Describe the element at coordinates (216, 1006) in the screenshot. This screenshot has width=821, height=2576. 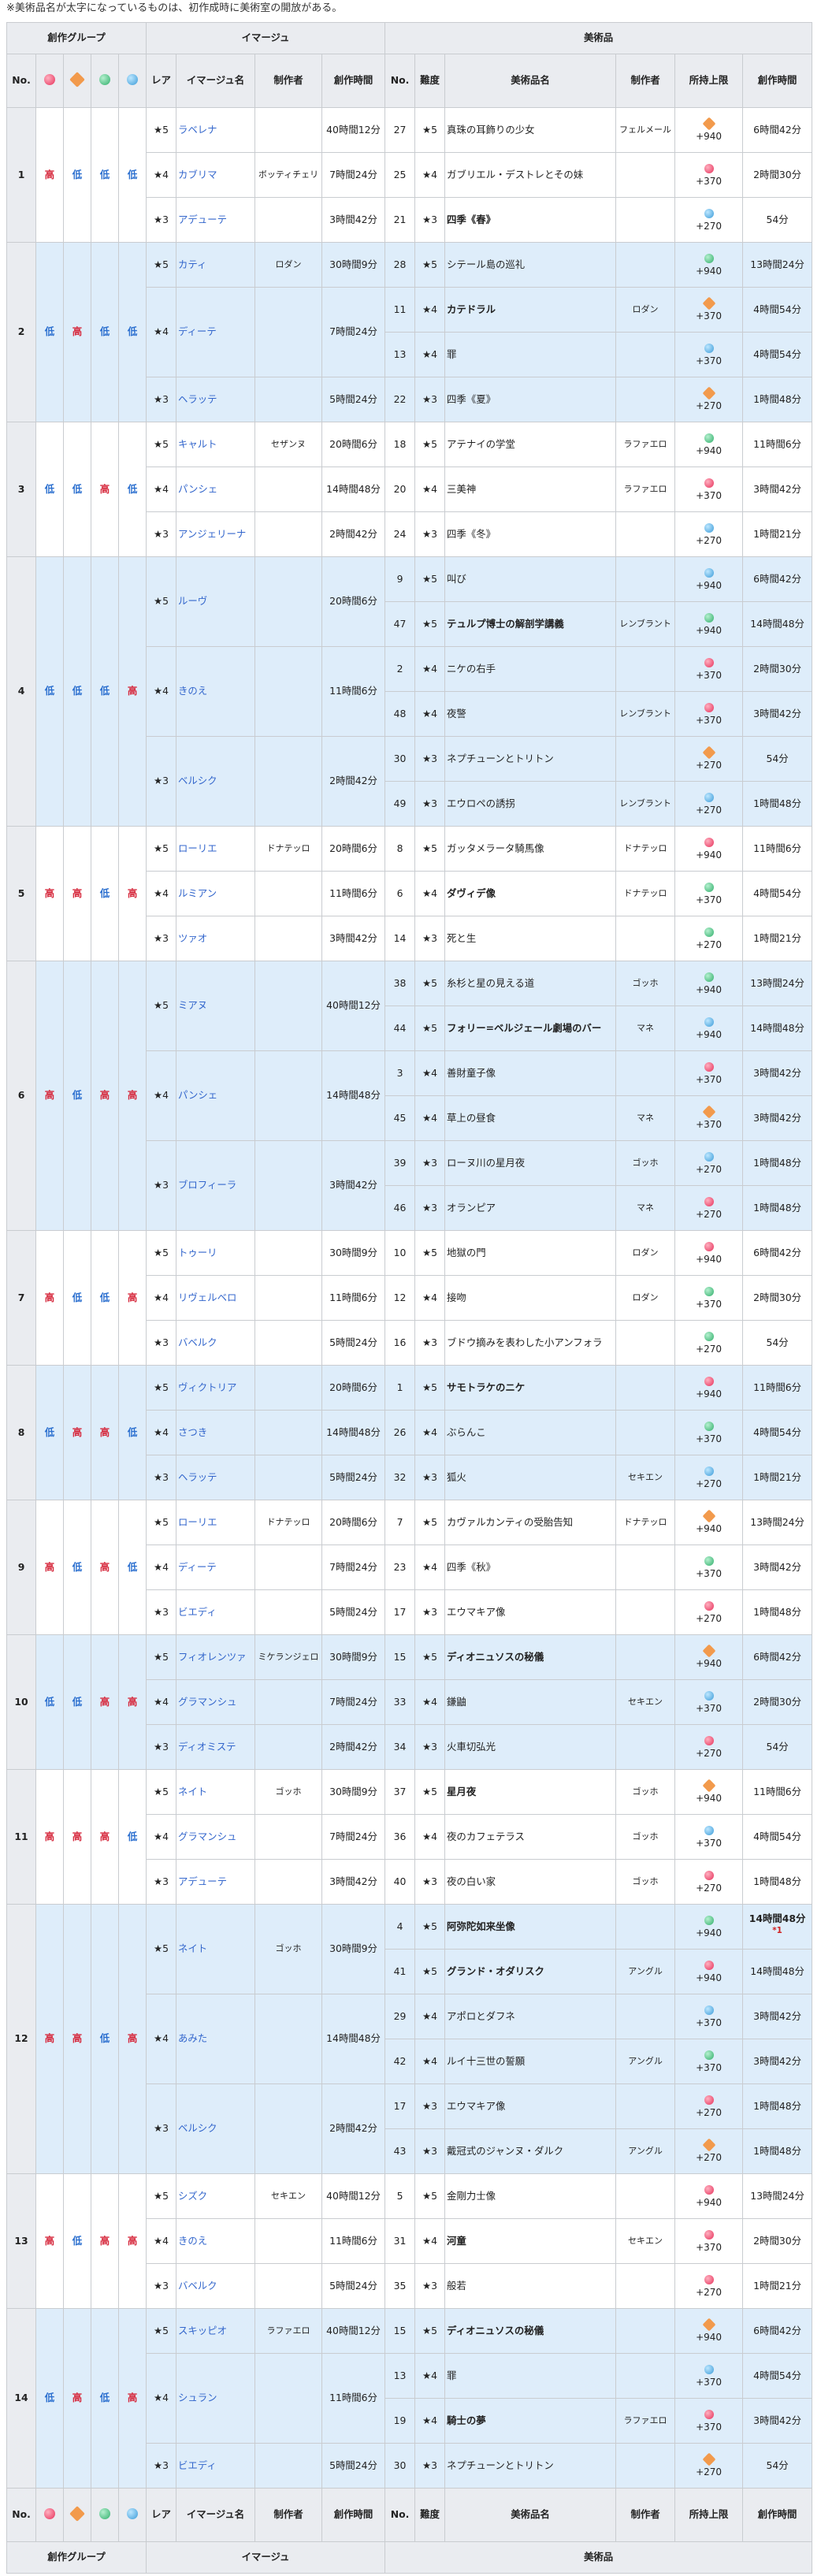
I see `image-name-link: ミアヌ` at that location.